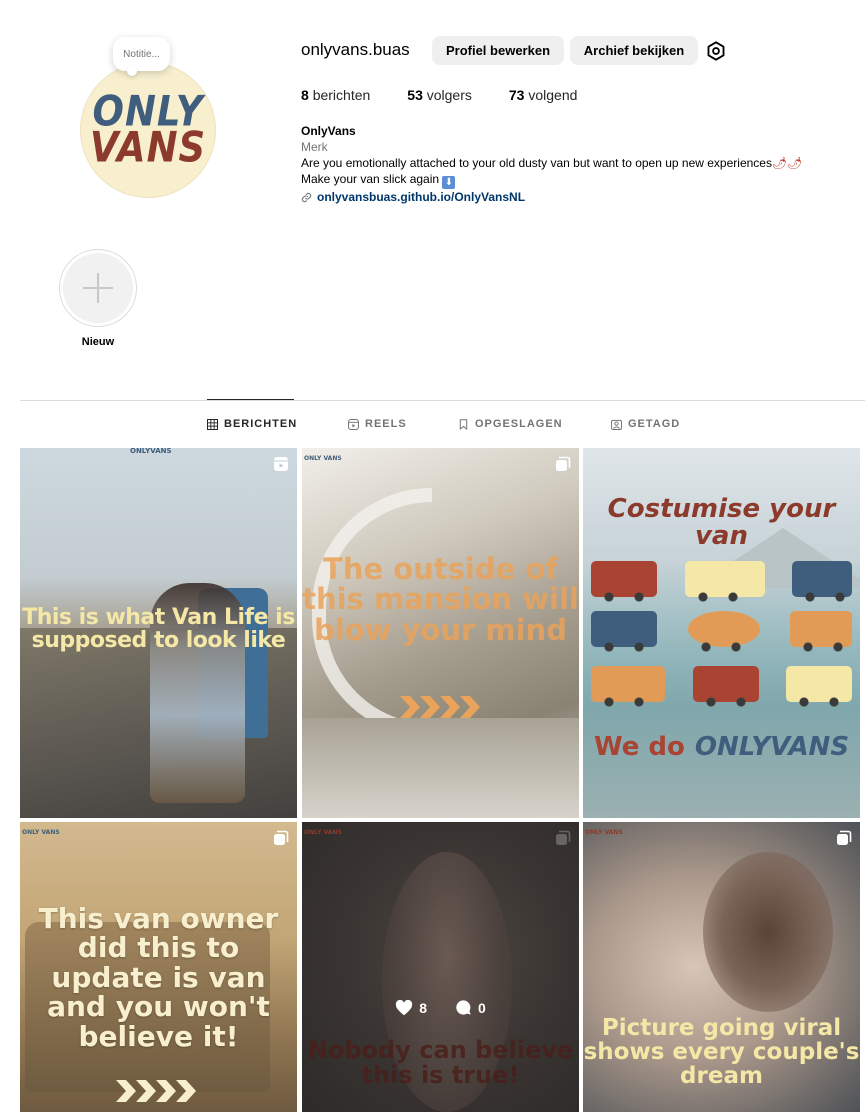  I want to click on bio-line-2: Make your van slick again ⬇, so click(581, 180).